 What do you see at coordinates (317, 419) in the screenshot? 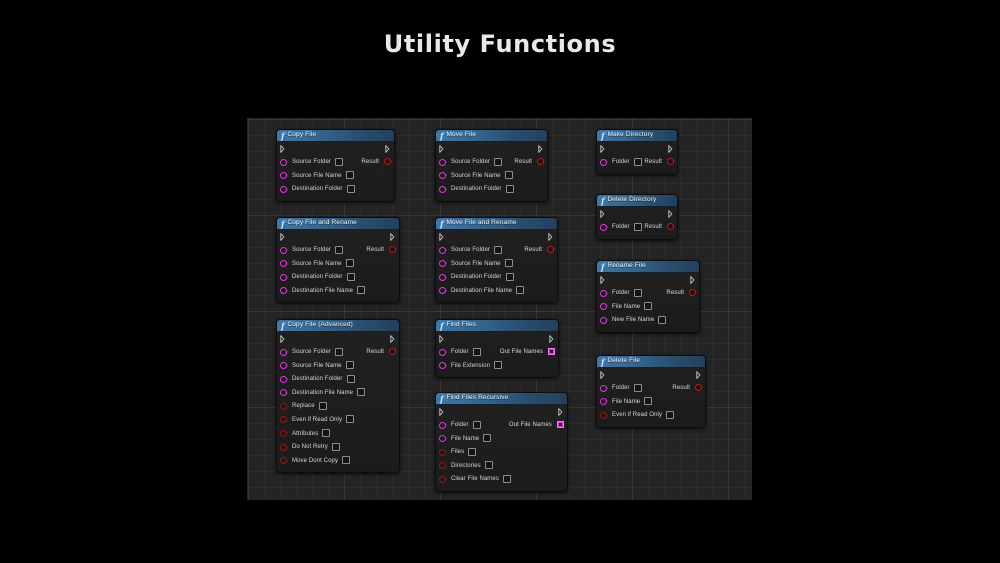
I see `input-pin: Even if Read Only` at bounding box center [317, 419].